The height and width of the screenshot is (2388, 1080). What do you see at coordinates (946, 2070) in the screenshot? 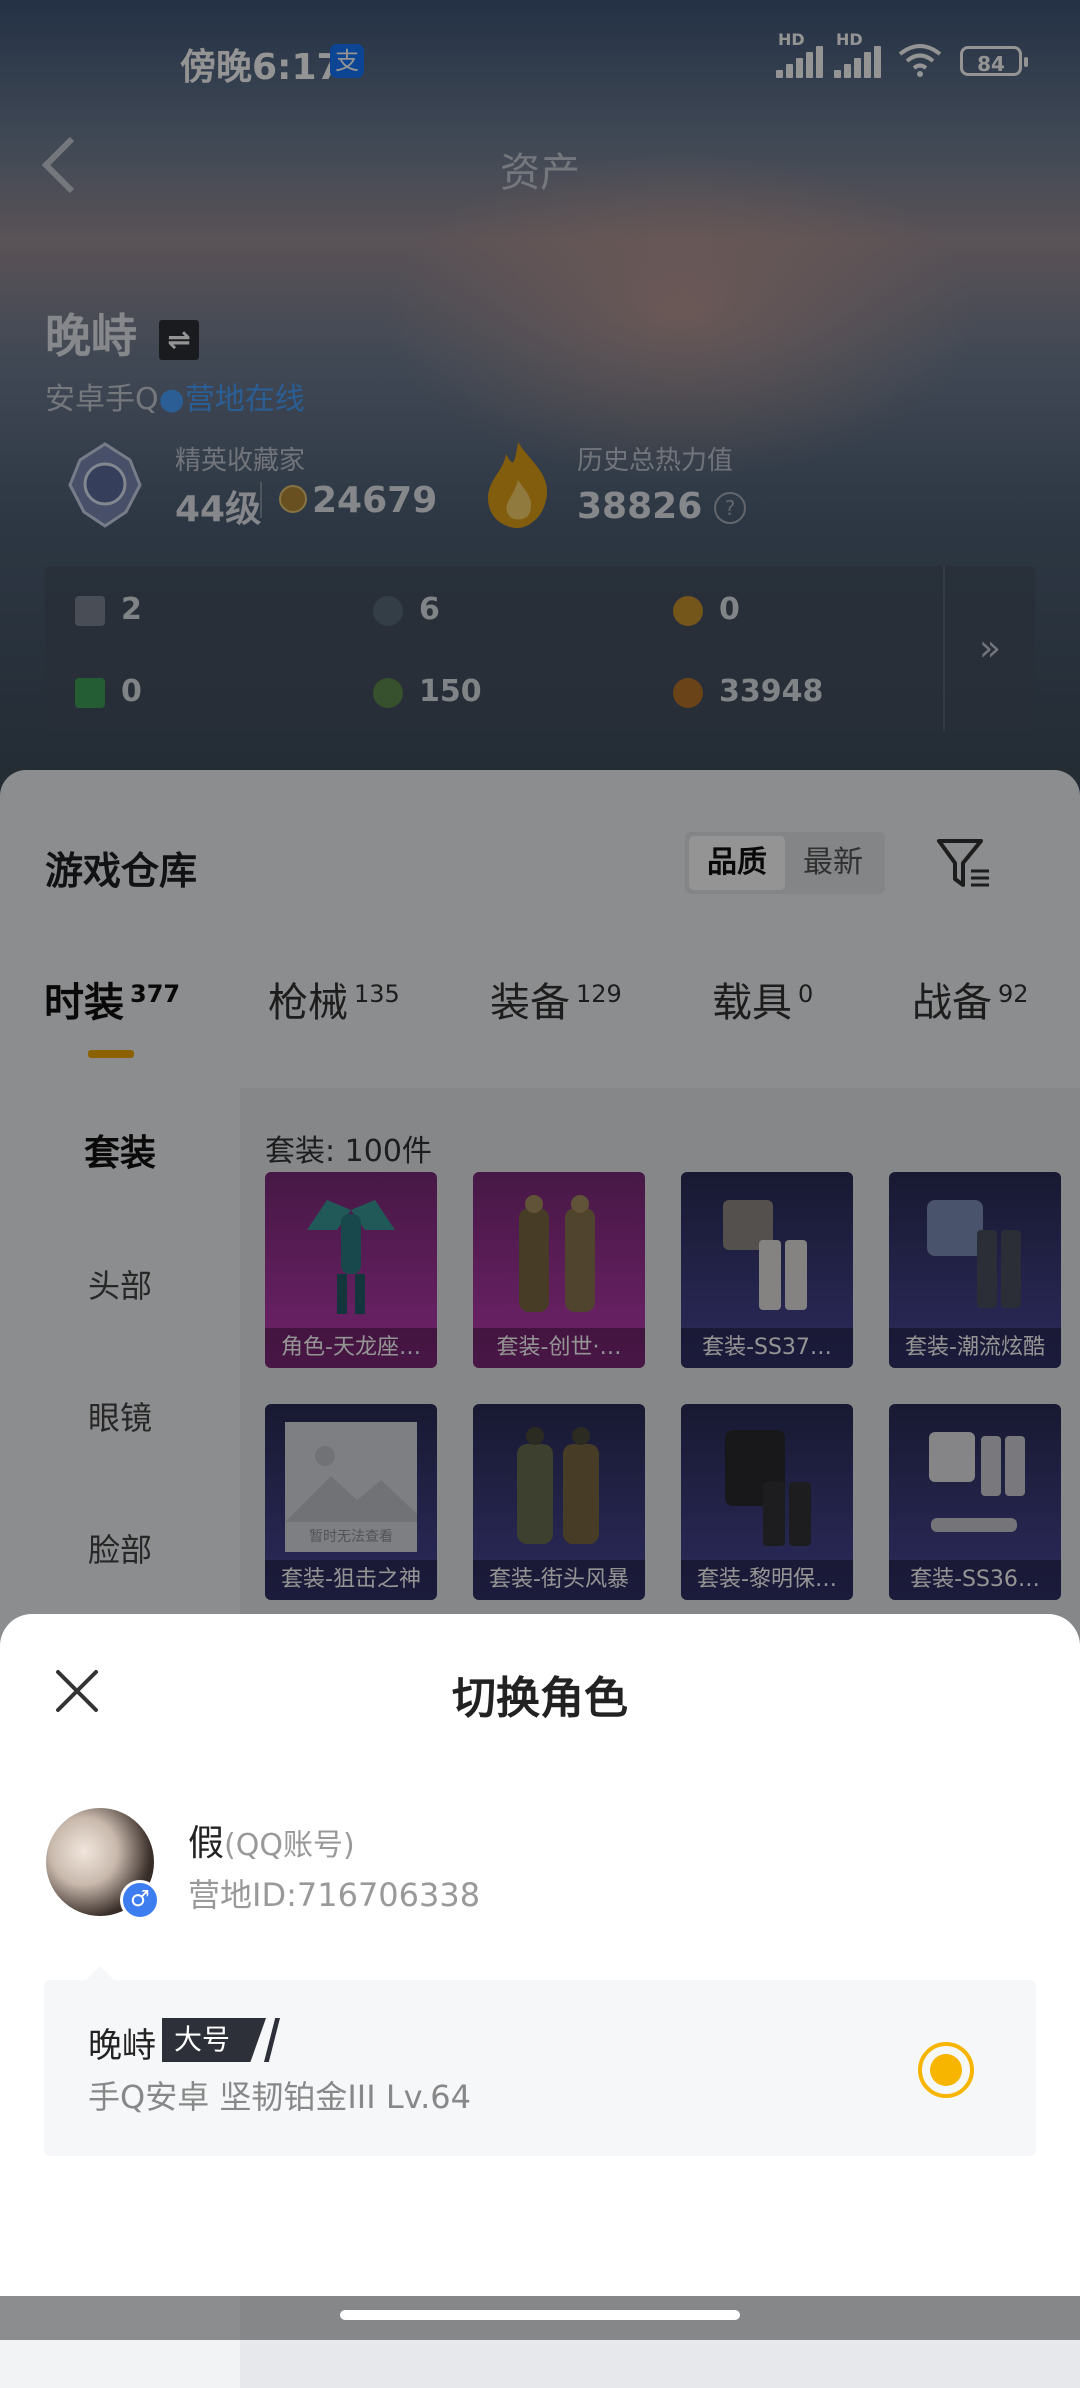
I see `role-selected-radio` at bounding box center [946, 2070].